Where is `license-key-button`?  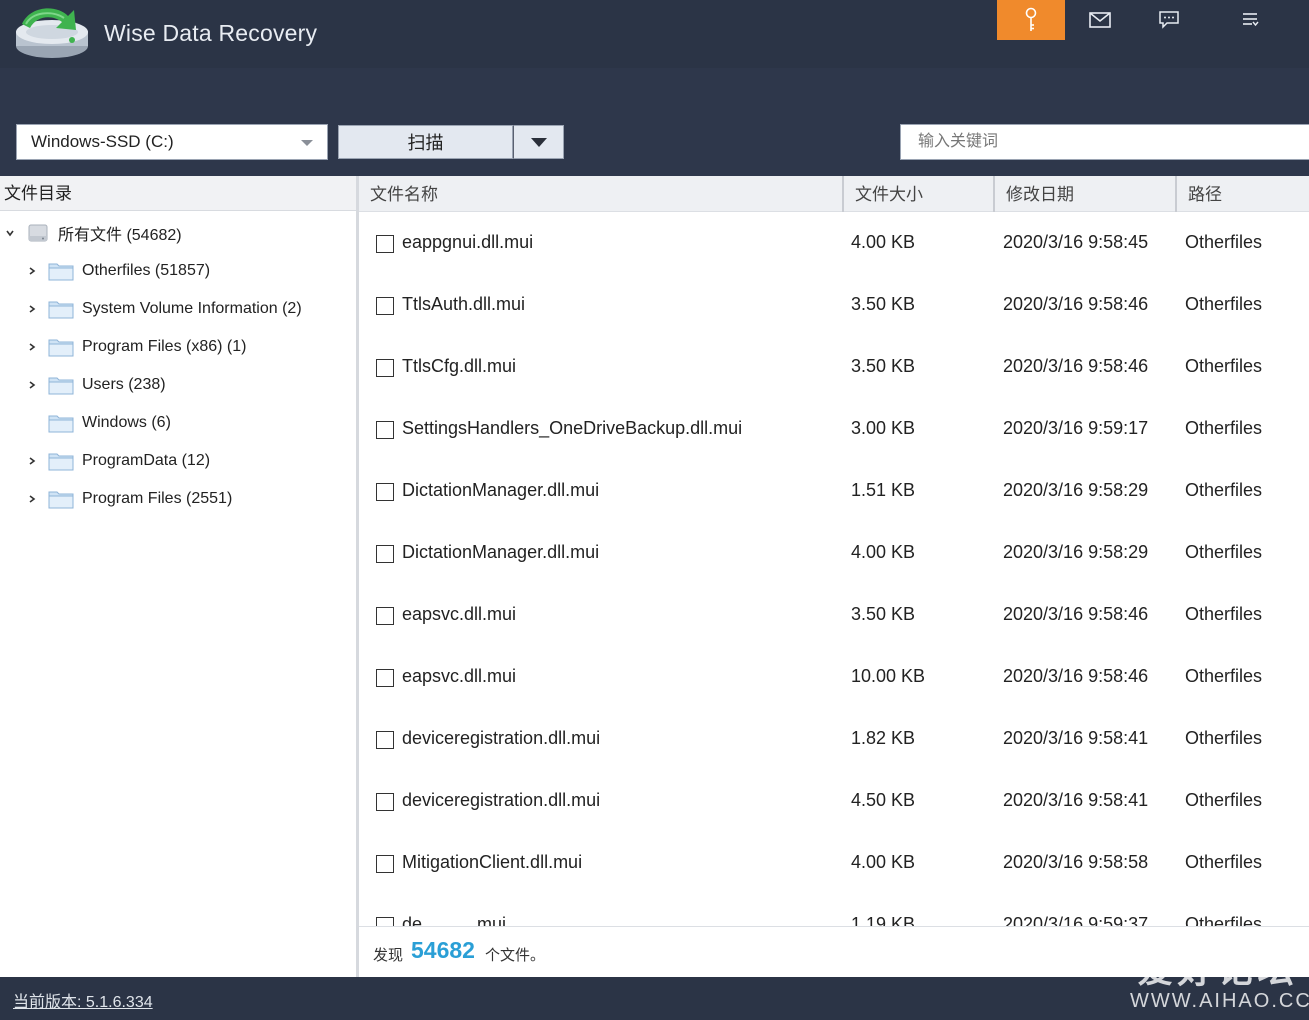 license-key-button is located at coordinates (1031, 20).